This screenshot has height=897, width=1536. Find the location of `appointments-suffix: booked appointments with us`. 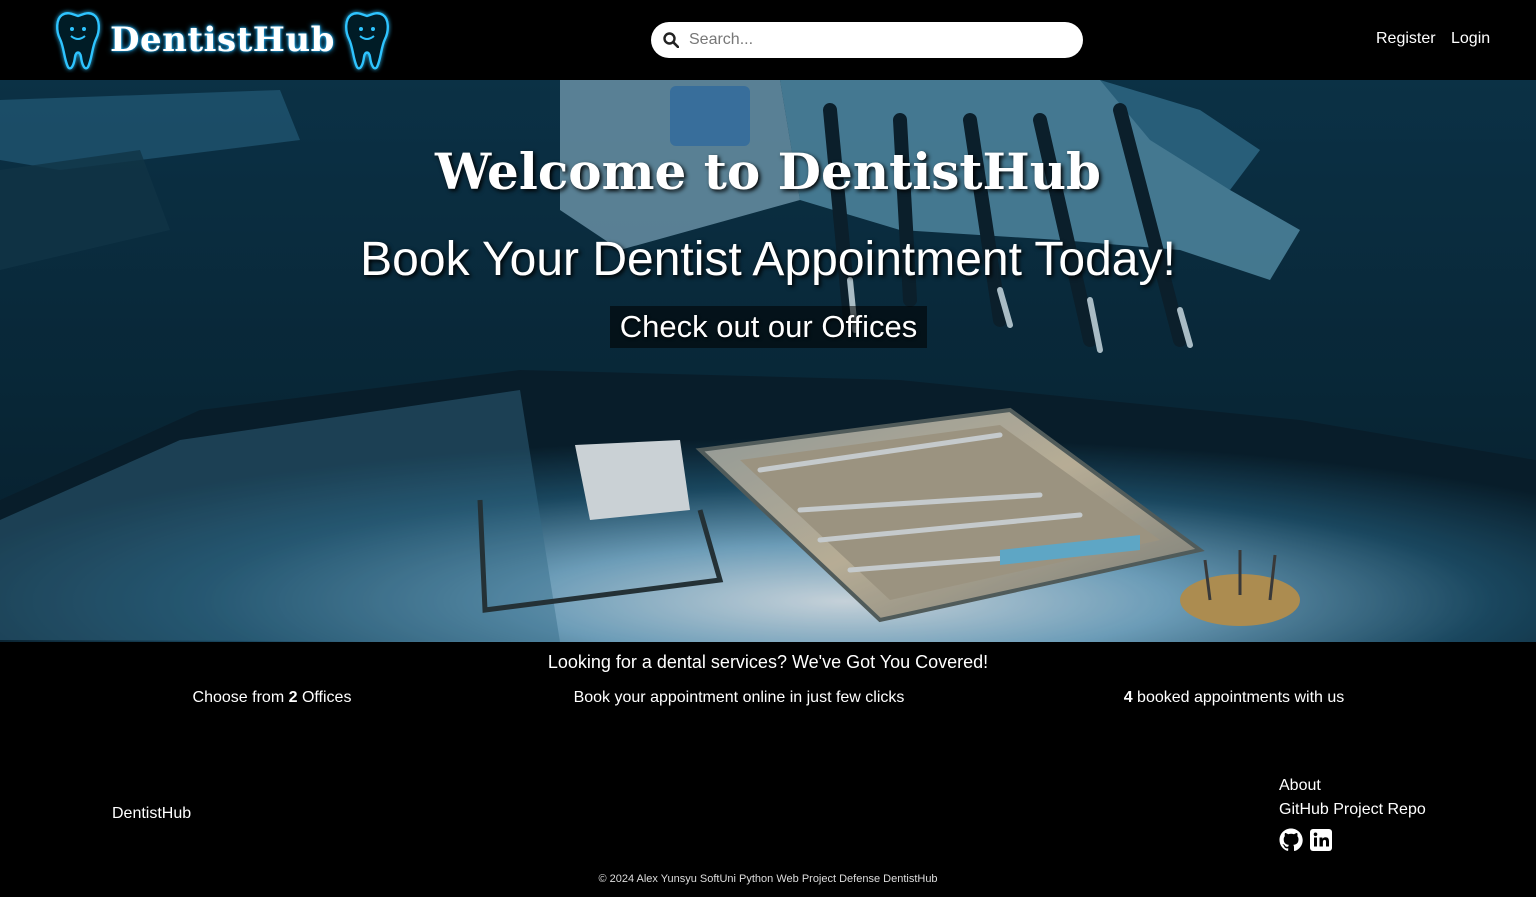

appointments-suffix: booked appointments with us is located at coordinates (1241, 697).